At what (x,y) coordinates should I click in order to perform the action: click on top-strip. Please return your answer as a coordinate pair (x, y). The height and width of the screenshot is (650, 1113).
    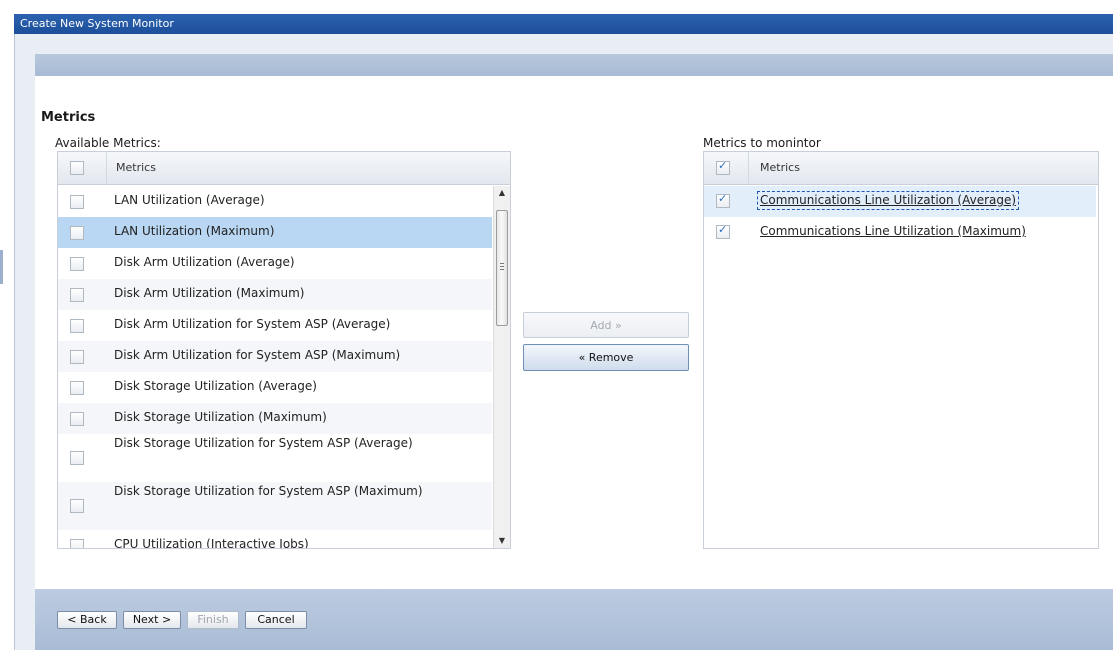
    Looking at the image, I should click on (556, 7).